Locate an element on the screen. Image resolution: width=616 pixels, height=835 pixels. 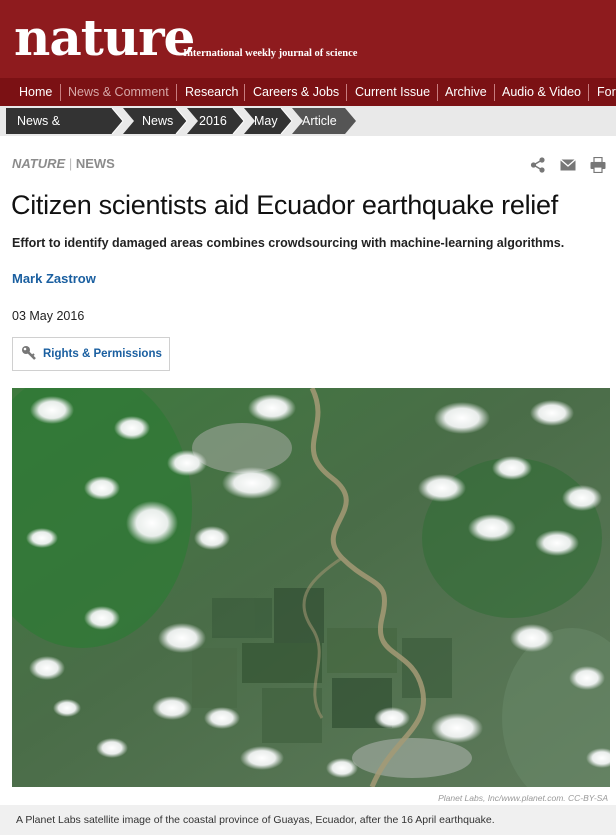
nav-item-research: Research is located at coordinates (212, 92).